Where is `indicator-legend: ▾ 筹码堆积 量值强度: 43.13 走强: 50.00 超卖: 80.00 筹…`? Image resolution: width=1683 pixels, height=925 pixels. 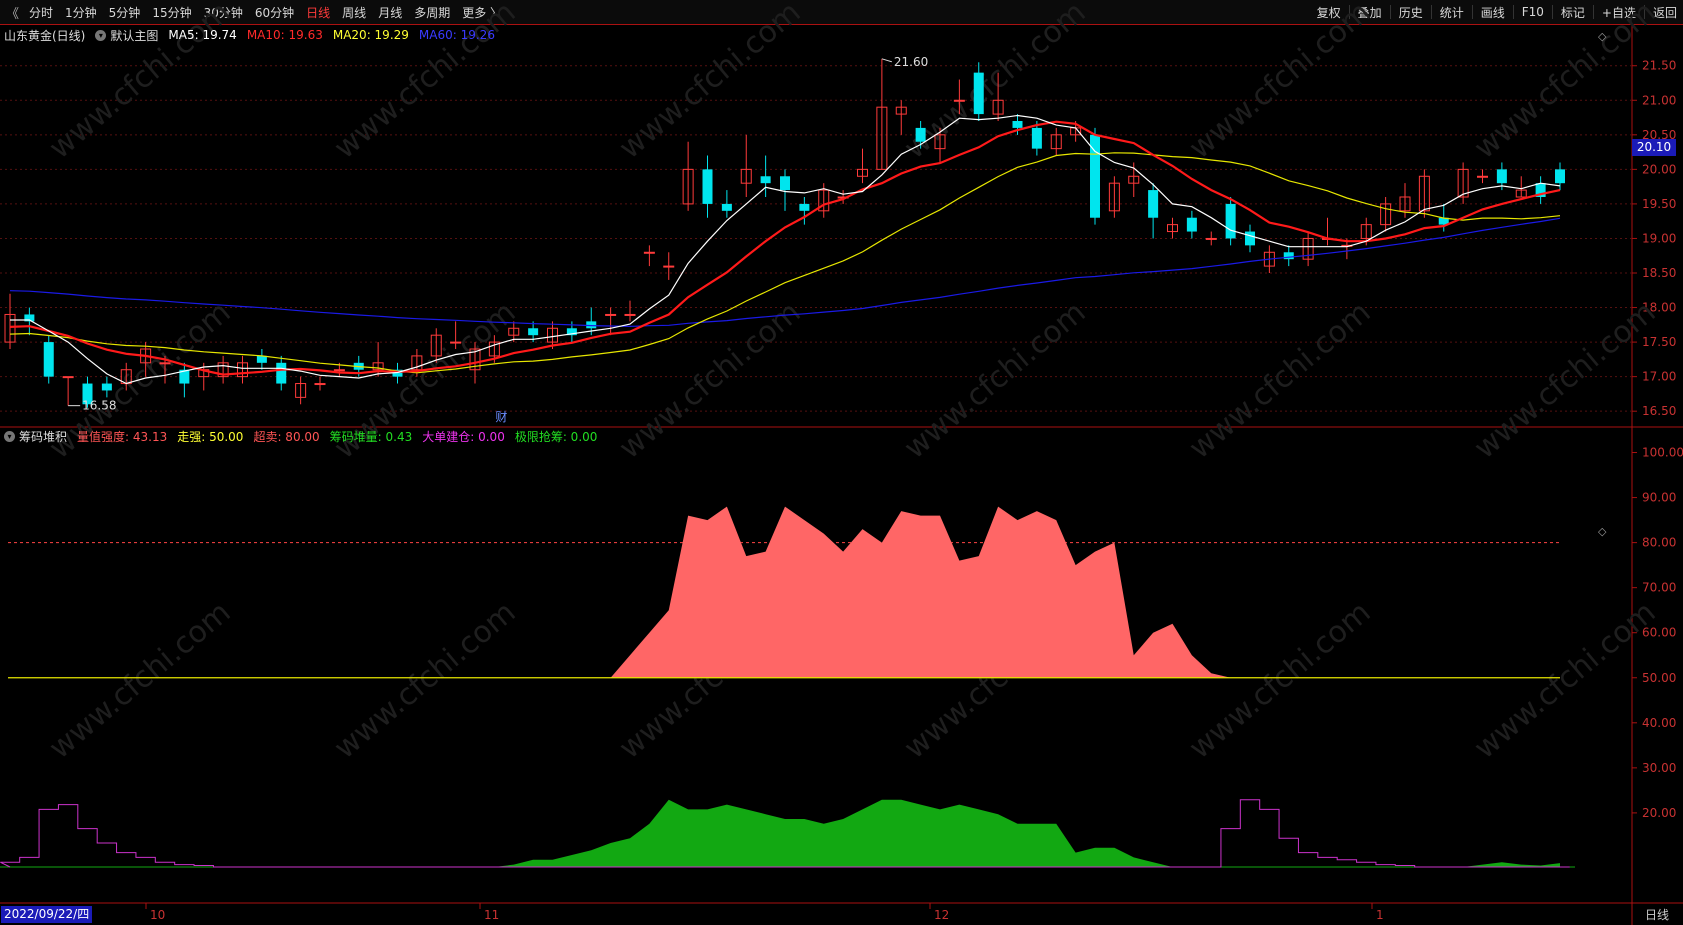 indicator-legend: ▾ 筹码堆积 量值强度: 43.13 走强: 50.00 超卖: 80.00 筹… is located at coordinates (305, 436).